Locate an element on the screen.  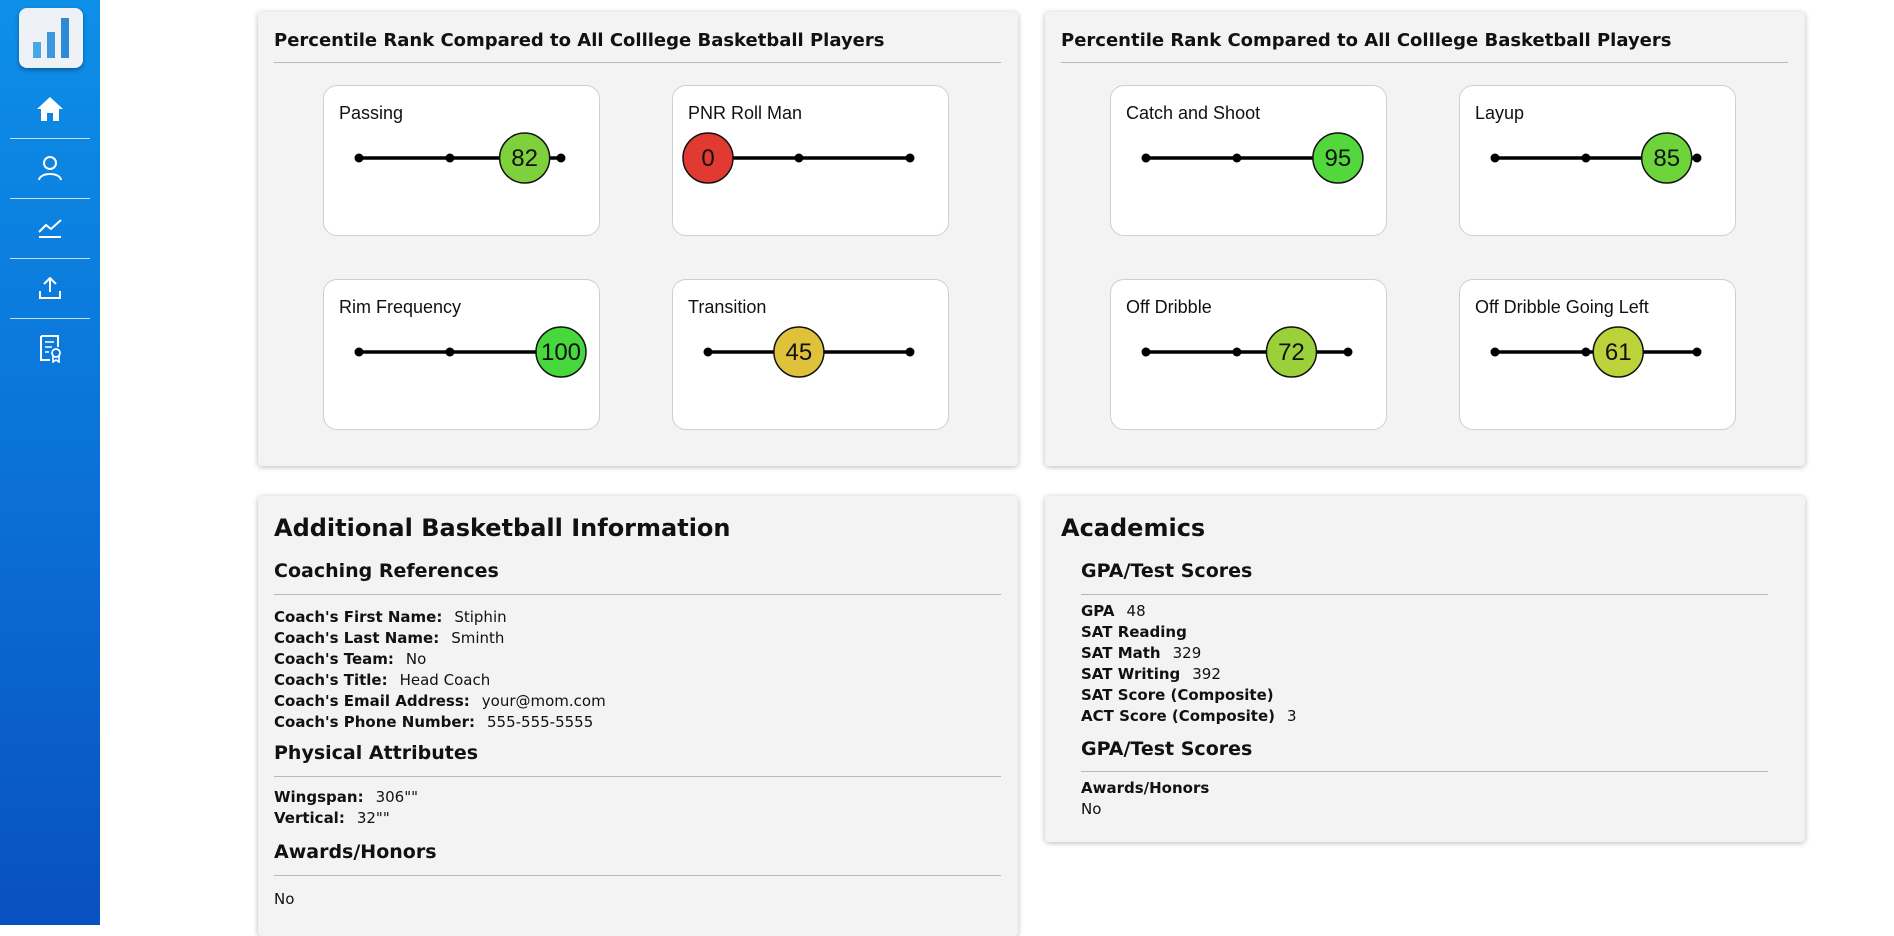
coach-last-name: Coach's Last Name: Sminth is located at coordinates (389, 638).